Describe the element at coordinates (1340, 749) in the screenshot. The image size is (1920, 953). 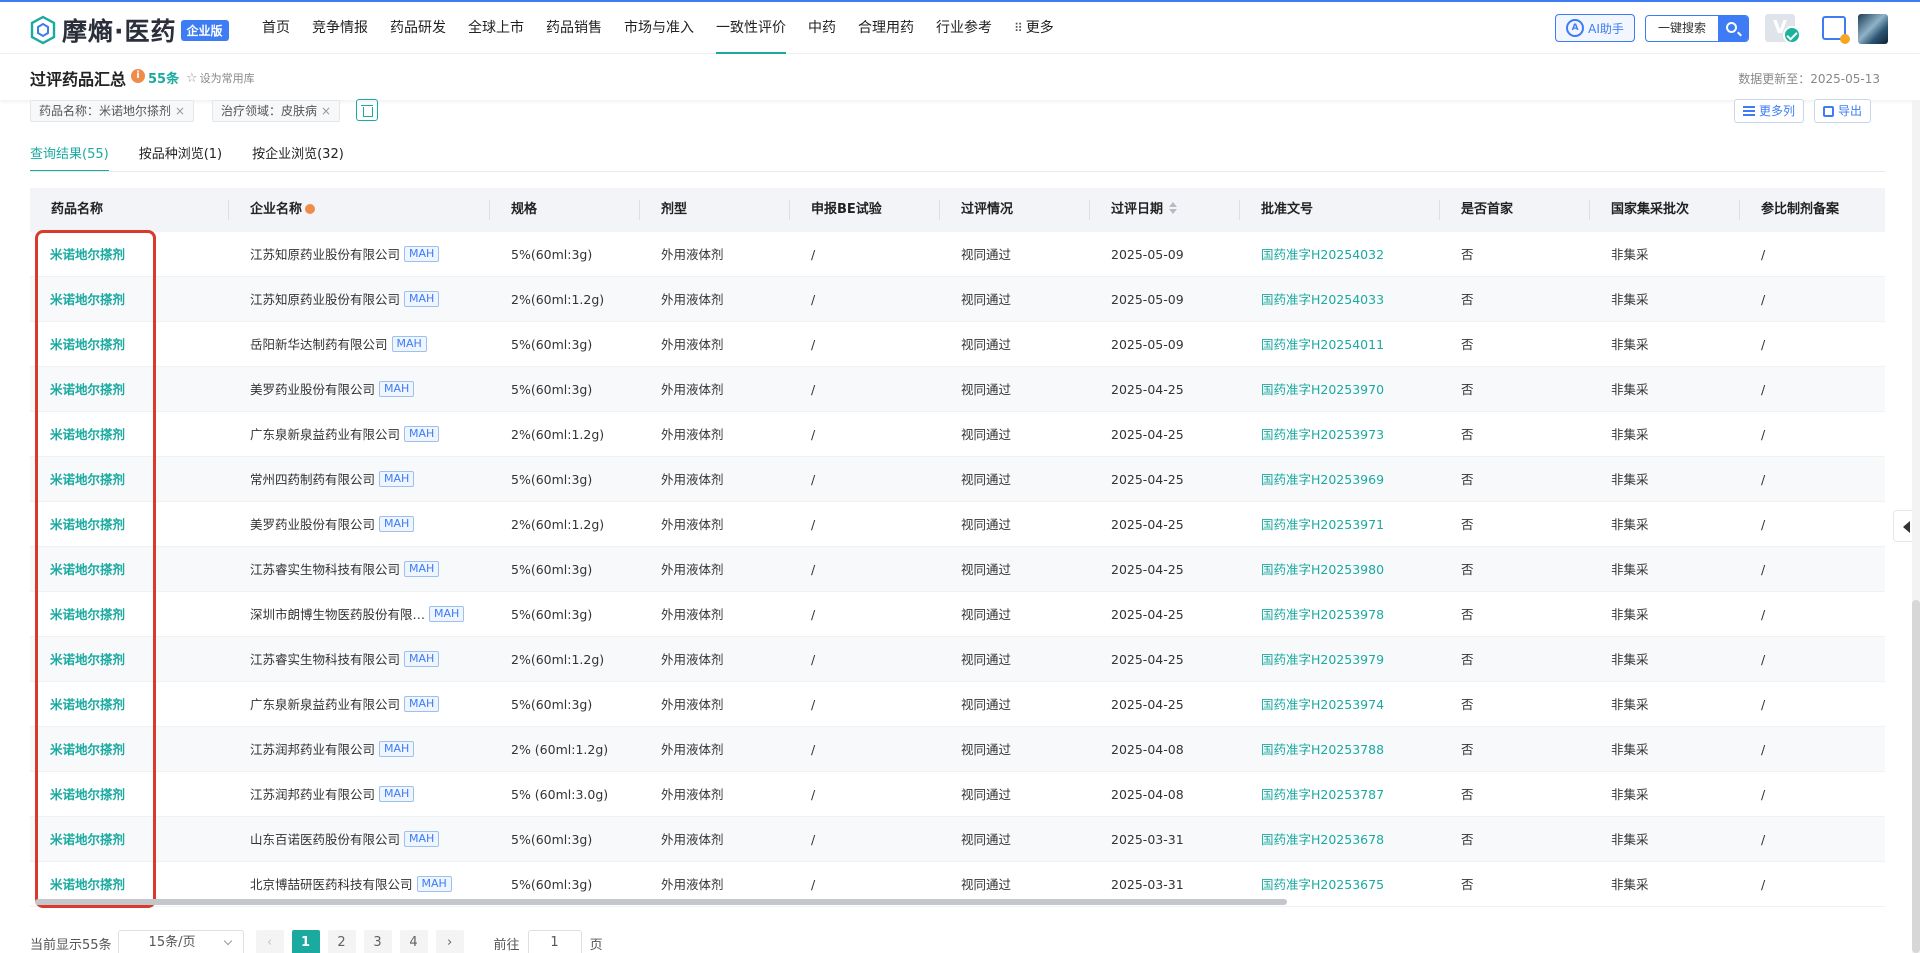
I see `cell-approval-no: 国药准字H20253788` at that location.